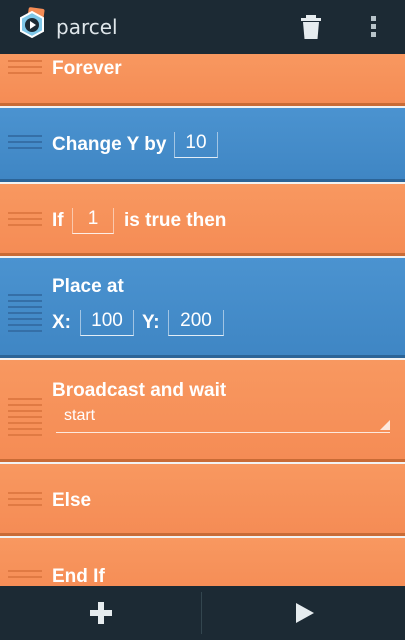  Describe the element at coordinates (202, 80) in the screenshot. I see `forever-brick: Forever` at that location.